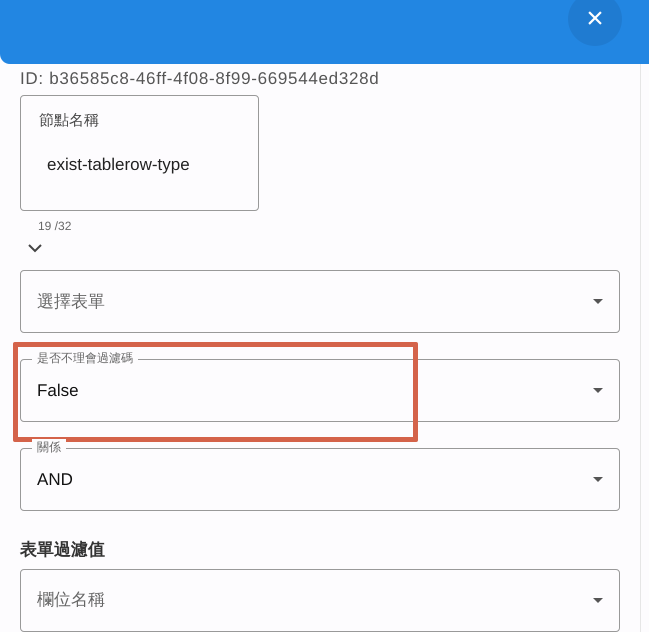 Image resolution: width=649 pixels, height=632 pixels. I want to click on select-field: 關係 AND, so click(320, 475).